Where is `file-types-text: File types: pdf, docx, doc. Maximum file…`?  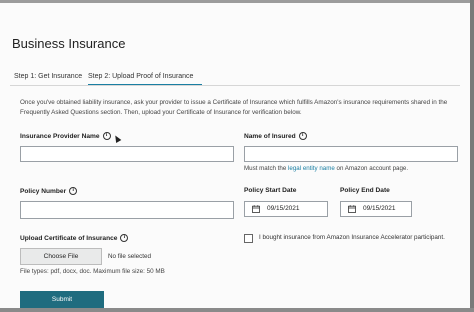
file-types-text: File types: pdf, docx, doc. Maximum file… is located at coordinates (92, 271).